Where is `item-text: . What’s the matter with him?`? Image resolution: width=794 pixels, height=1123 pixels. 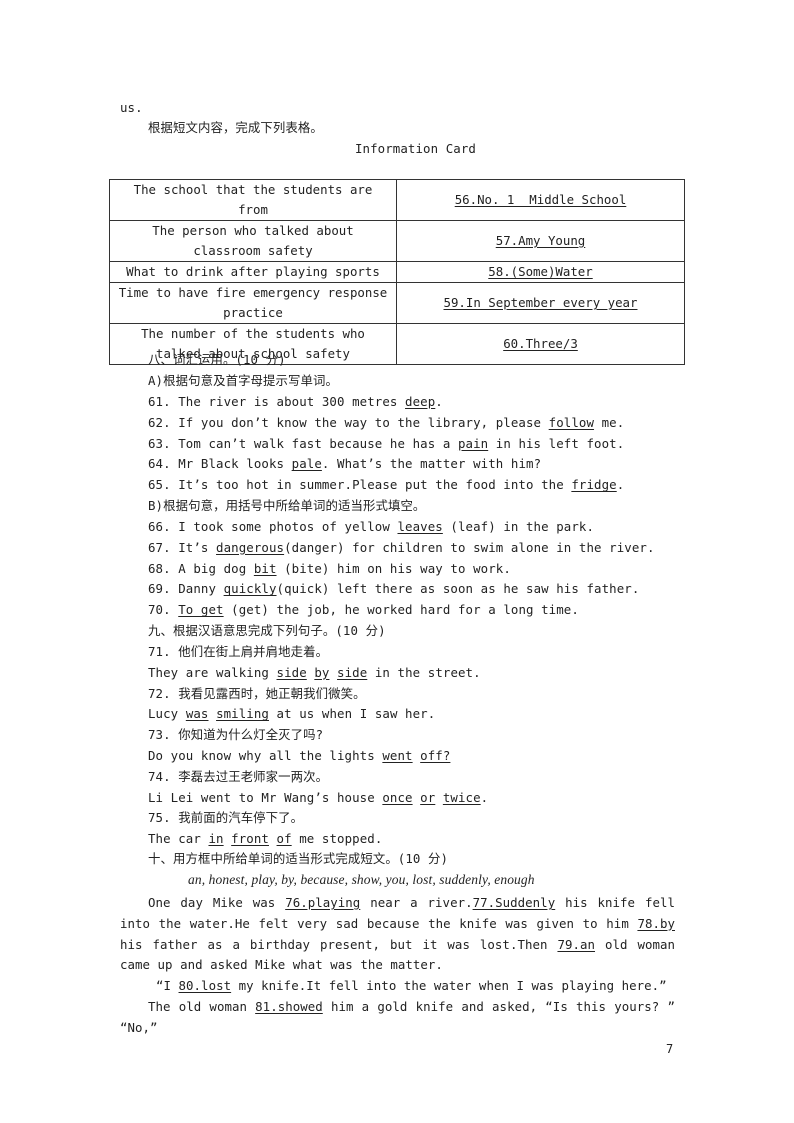 item-text: . What’s the matter with him? is located at coordinates (431, 464).